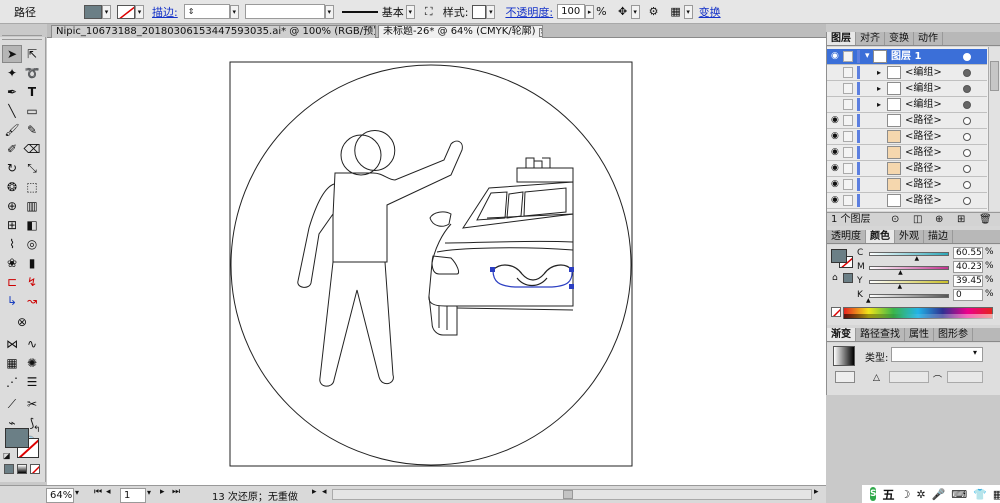 The width and height of the screenshot is (1000, 503). I want to click on reverse-gradient-icon, so click(845, 377).